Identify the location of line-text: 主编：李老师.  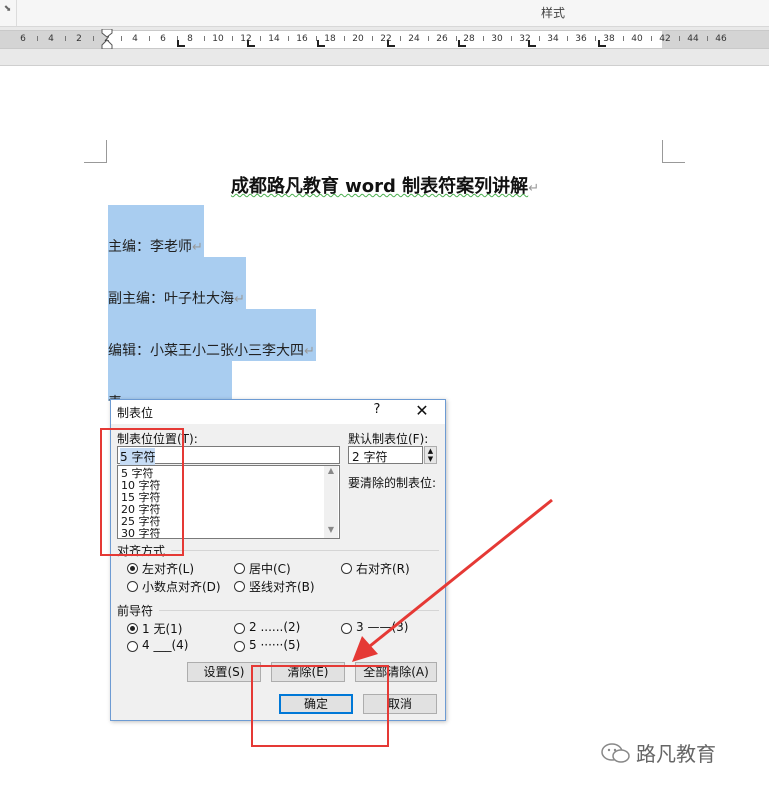
(150, 247).